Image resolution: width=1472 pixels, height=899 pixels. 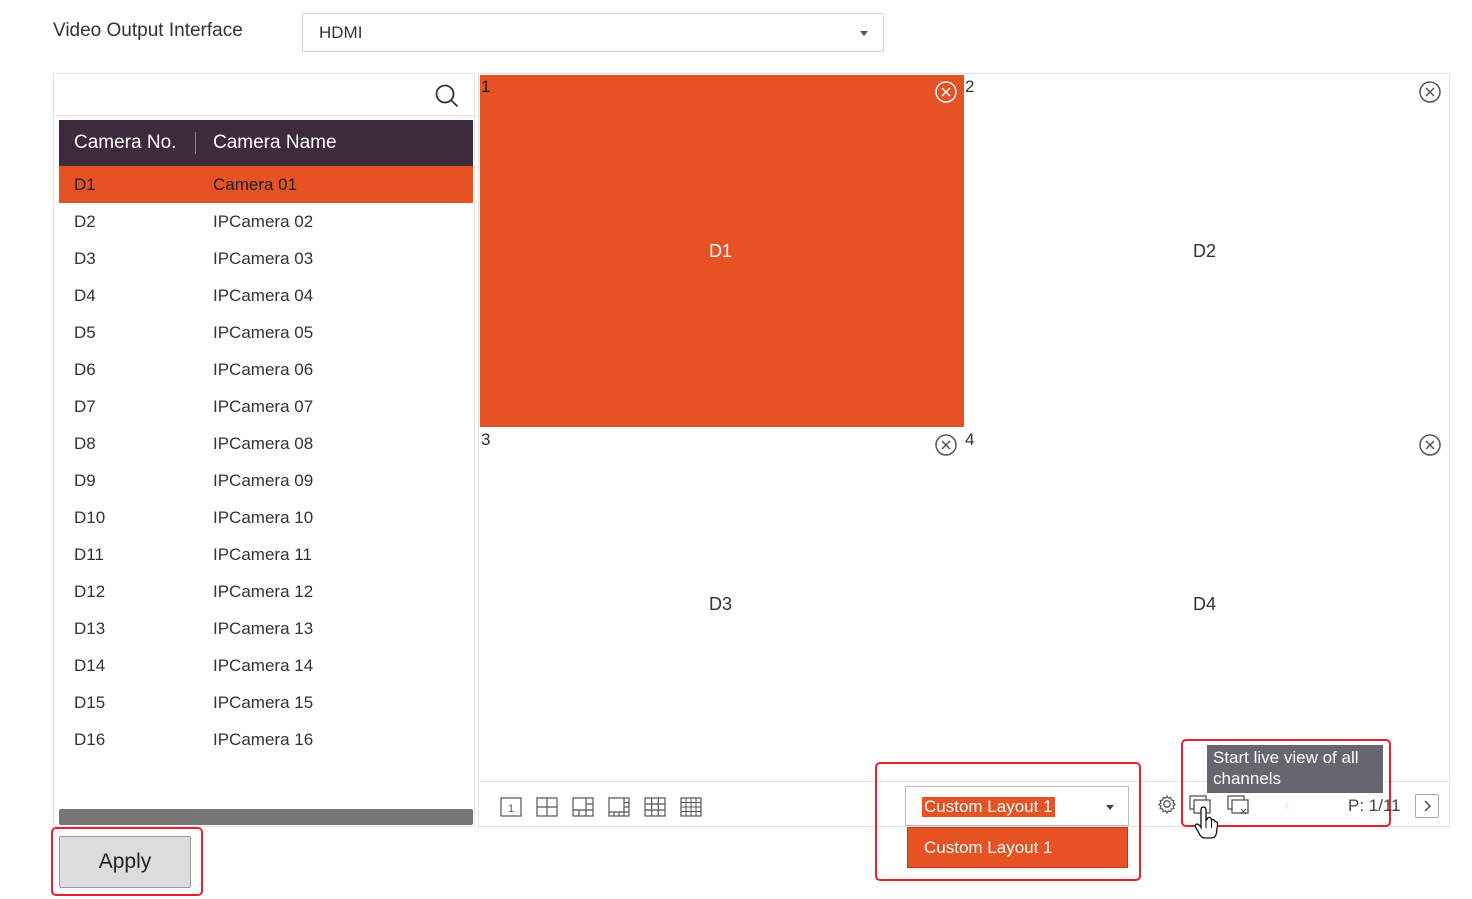 What do you see at coordinates (341, 32) in the screenshot?
I see `video-output-value: HDMI` at bounding box center [341, 32].